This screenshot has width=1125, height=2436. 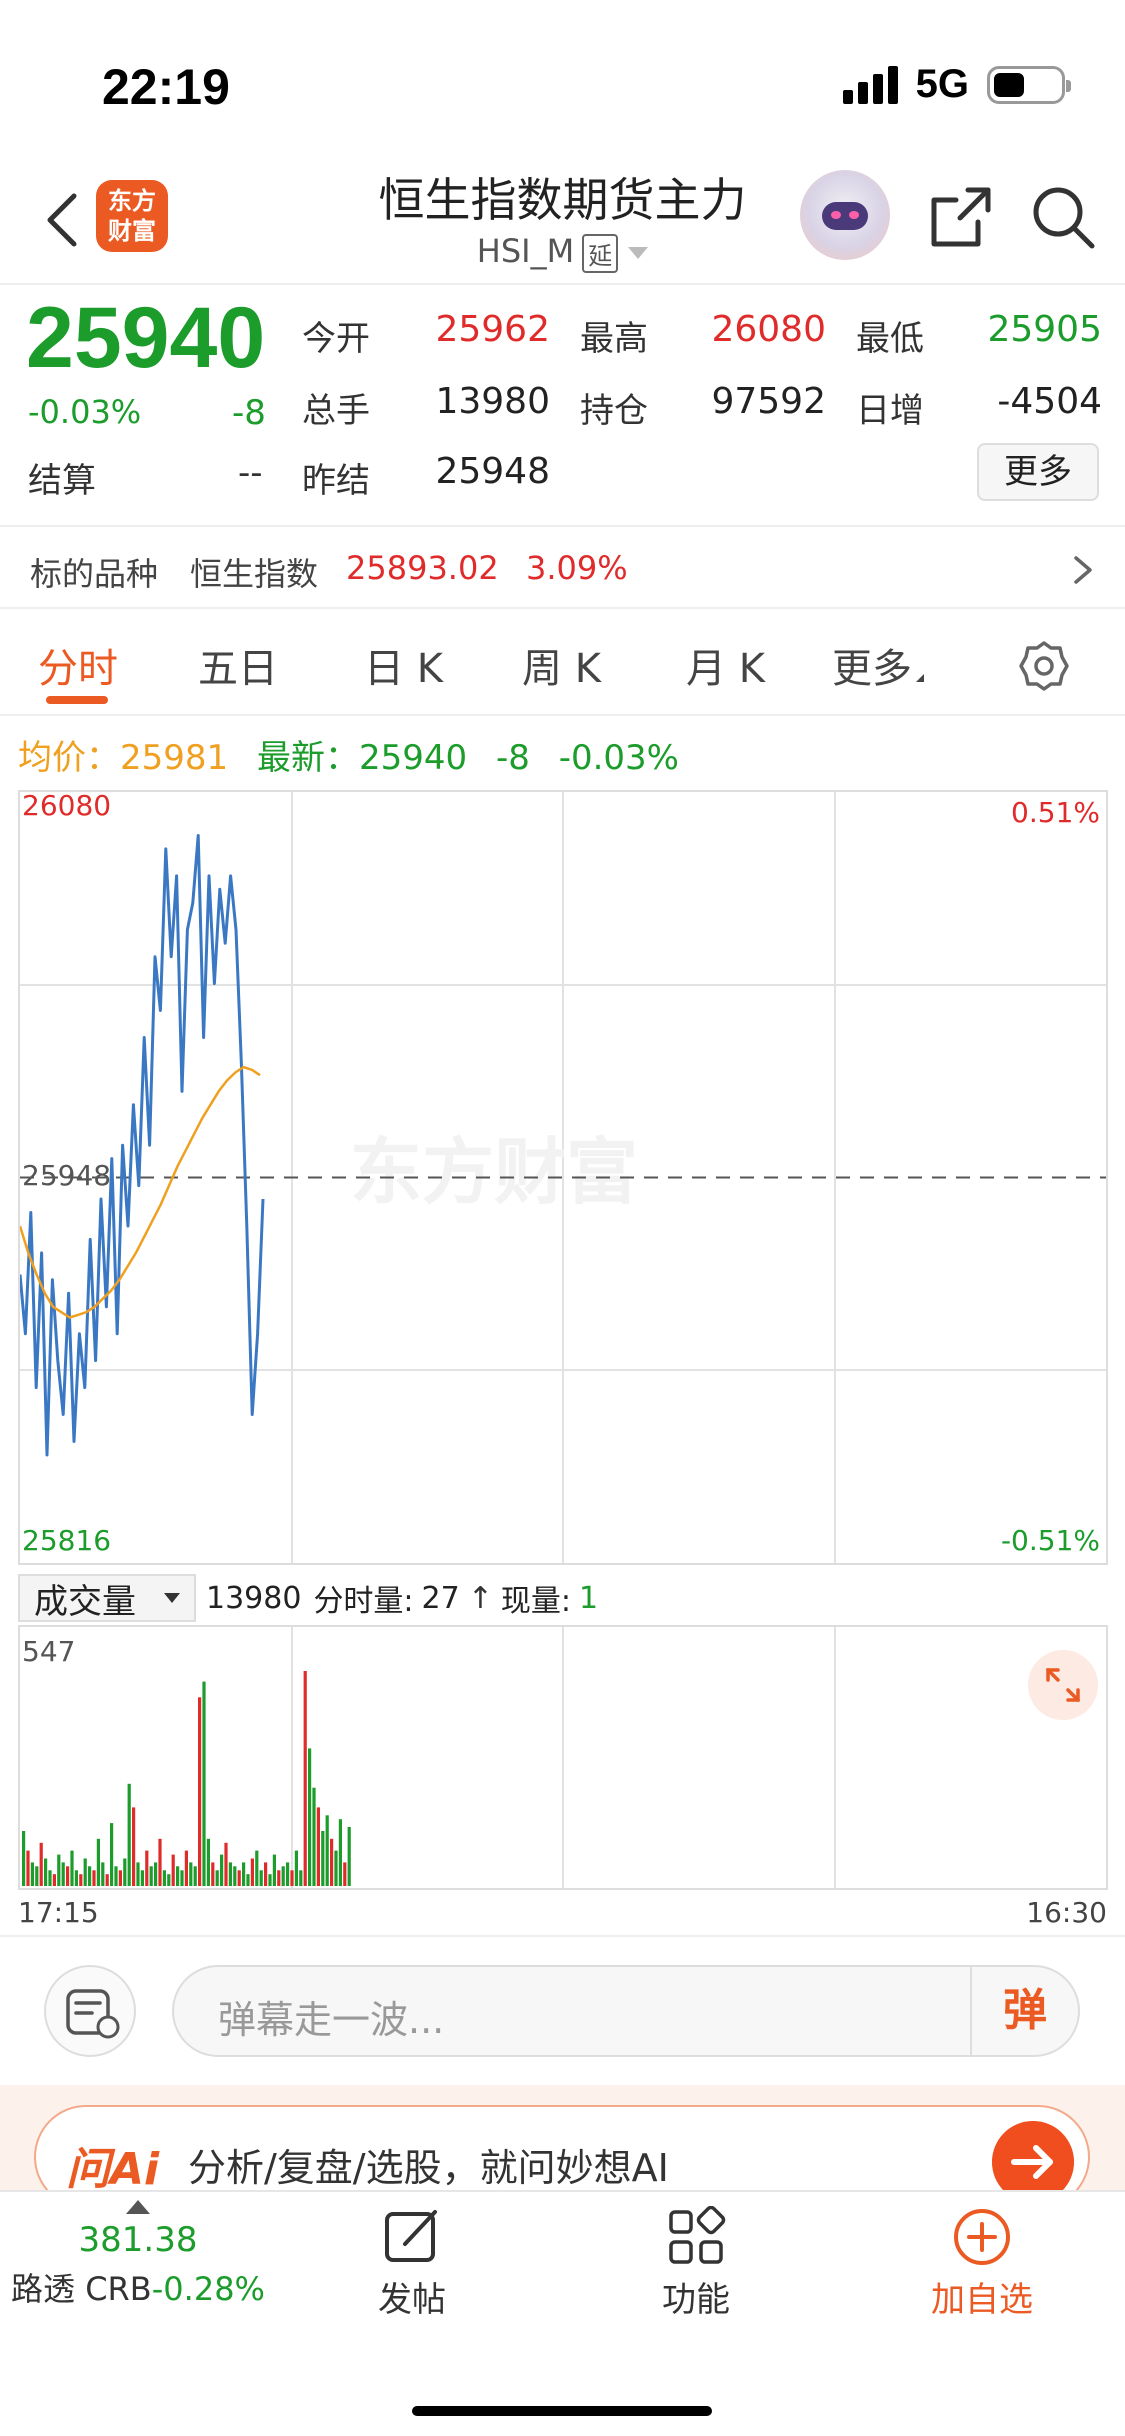 I want to click on signal-icon, so click(x=870, y=84).